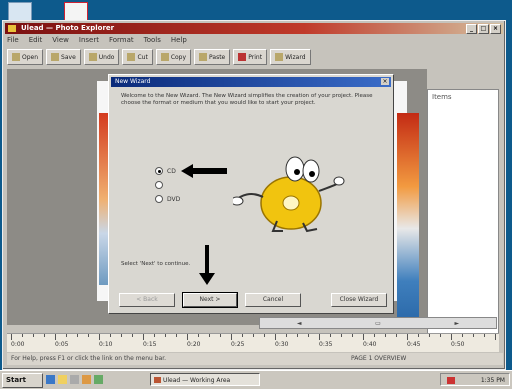  What do you see at coordinates (137, 57) in the screenshot?
I see `cut-button: Cut` at bounding box center [137, 57].